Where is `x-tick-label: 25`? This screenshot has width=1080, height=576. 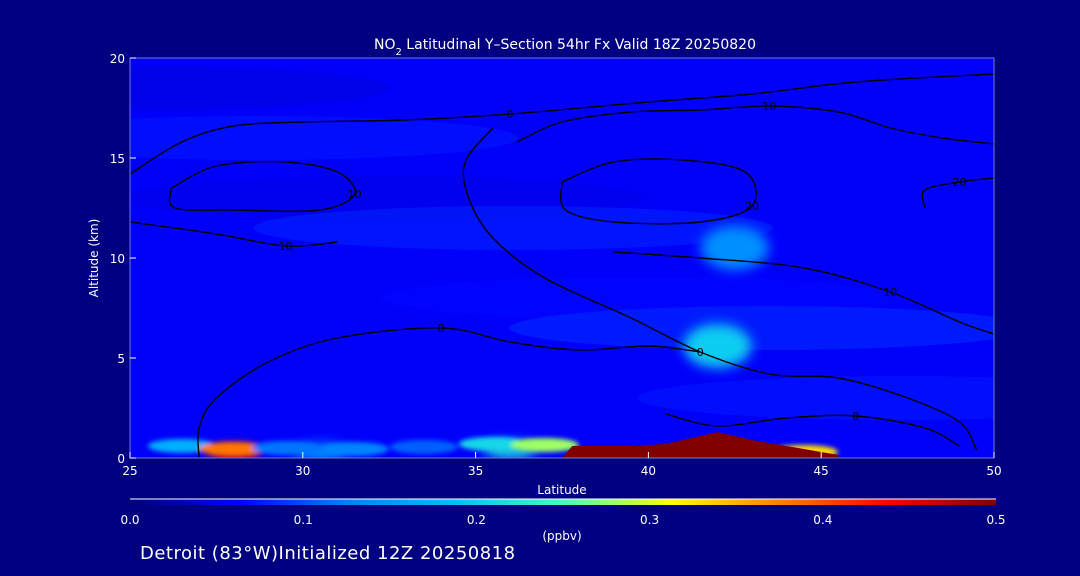 x-tick-label: 25 is located at coordinates (129, 471).